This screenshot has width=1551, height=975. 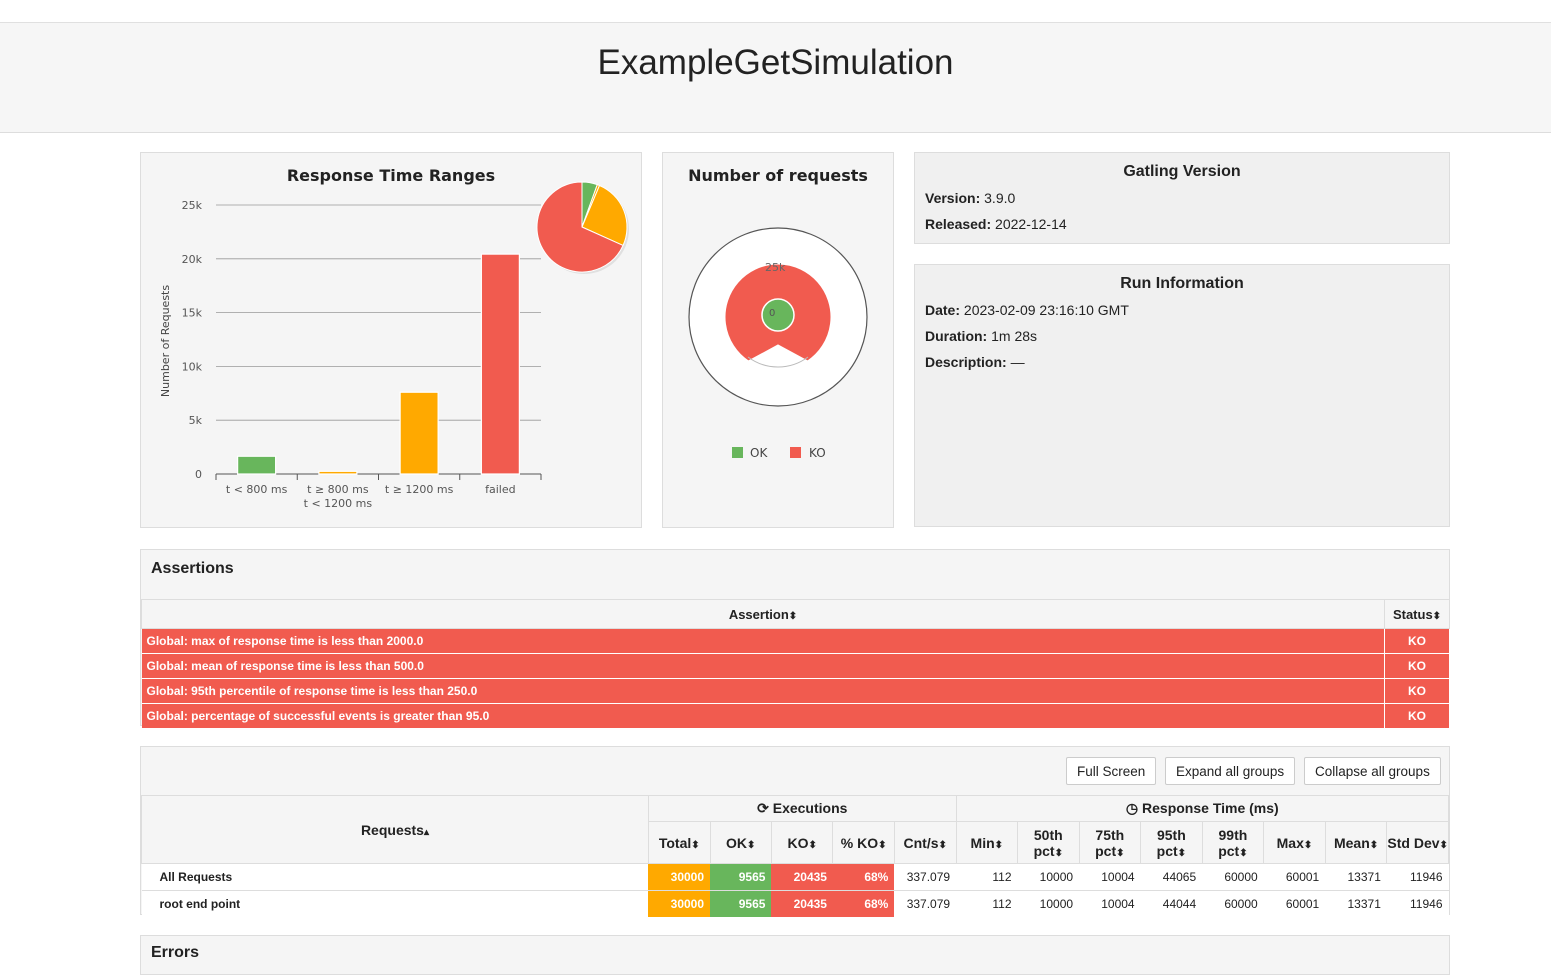 I want to click on stat-column-header: KO⬍, so click(x=802, y=842).